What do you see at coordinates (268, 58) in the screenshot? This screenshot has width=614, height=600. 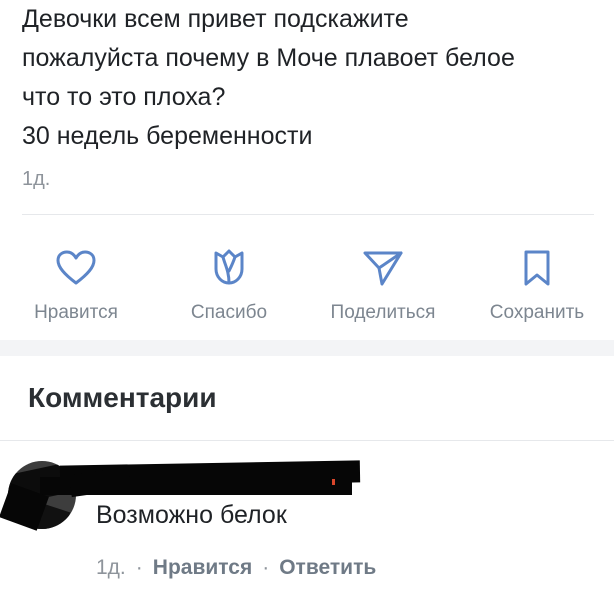 I see `post-text-line: пожалуйста почему в Моче плавоет белое` at bounding box center [268, 58].